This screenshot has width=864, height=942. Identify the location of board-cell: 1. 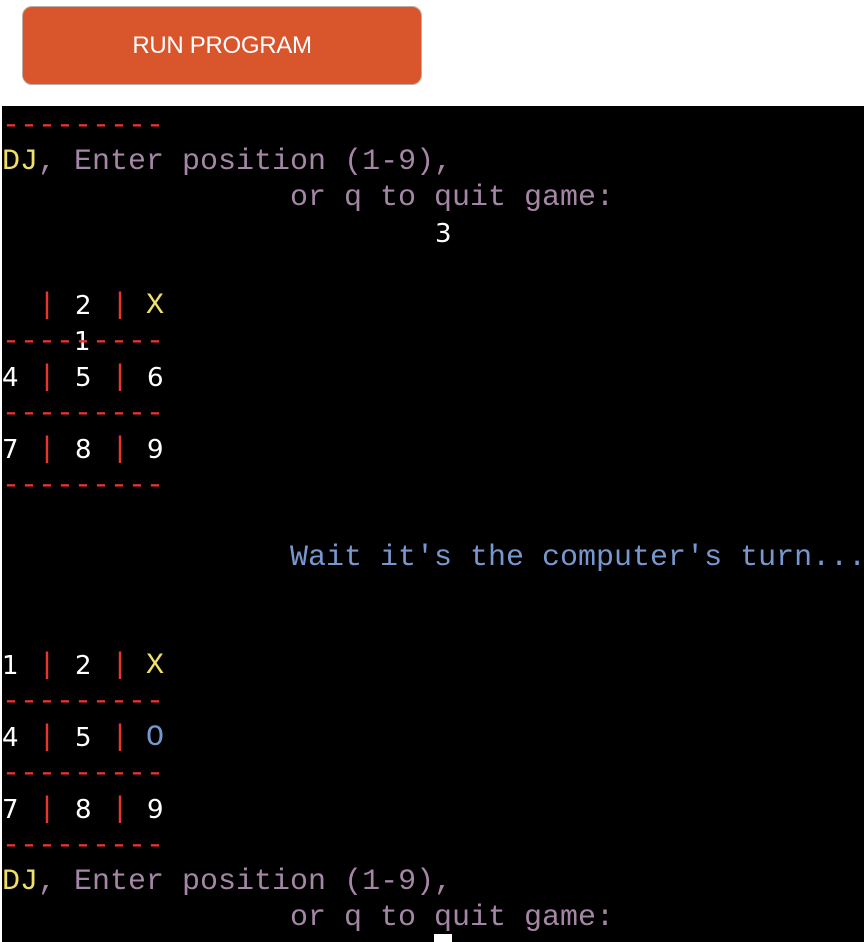
(10, 666).